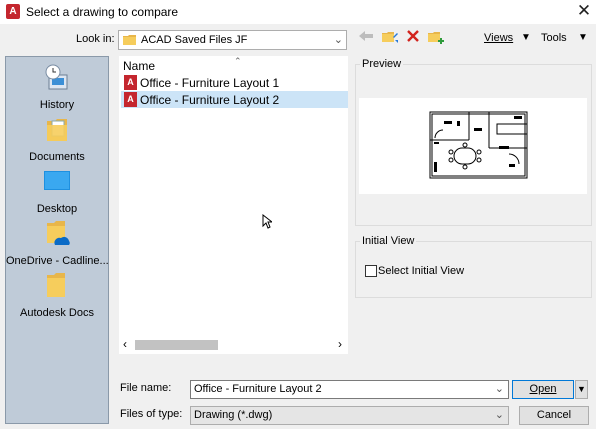  What do you see at coordinates (125, 344) in the screenshot?
I see `scroll-left-icon: ‹` at bounding box center [125, 344].